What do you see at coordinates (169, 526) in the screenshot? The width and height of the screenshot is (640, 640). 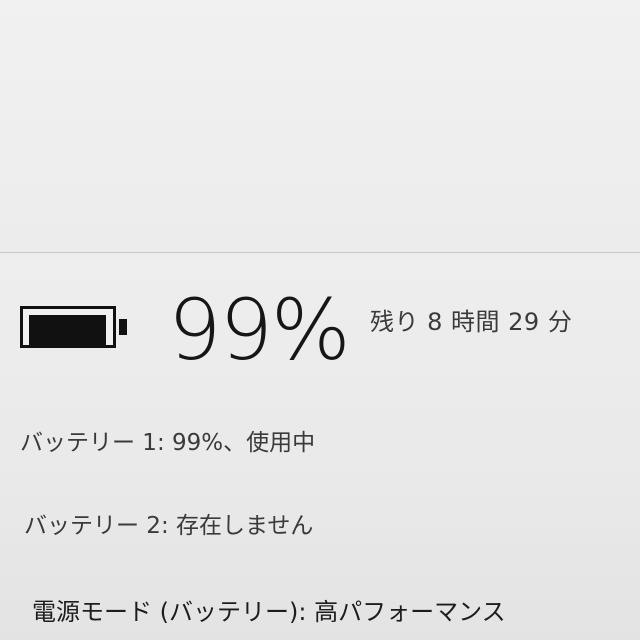 I see `battery-2-status: バッテリー 2: 存在しません` at bounding box center [169, 526].